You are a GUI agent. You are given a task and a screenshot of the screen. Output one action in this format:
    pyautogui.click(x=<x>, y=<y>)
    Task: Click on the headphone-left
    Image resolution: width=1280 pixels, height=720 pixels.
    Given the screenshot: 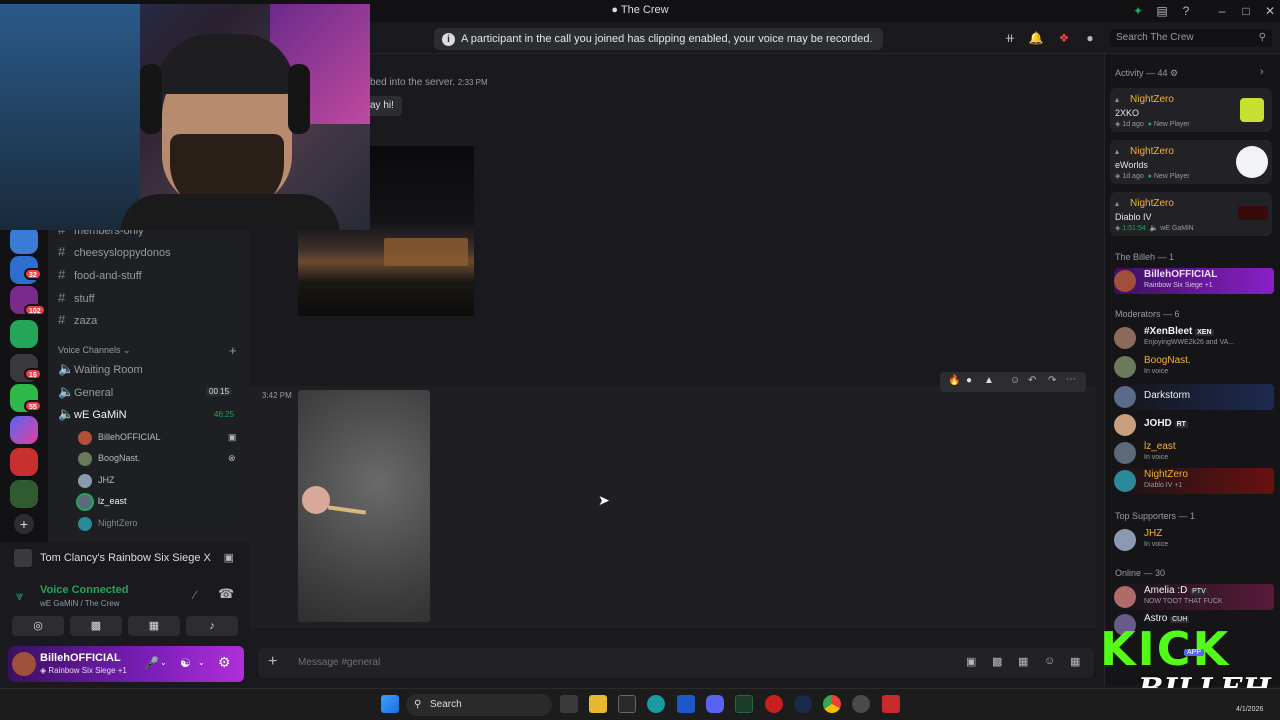 What is the action you would take?
    pyautogui.click(x=151, y=99)
    